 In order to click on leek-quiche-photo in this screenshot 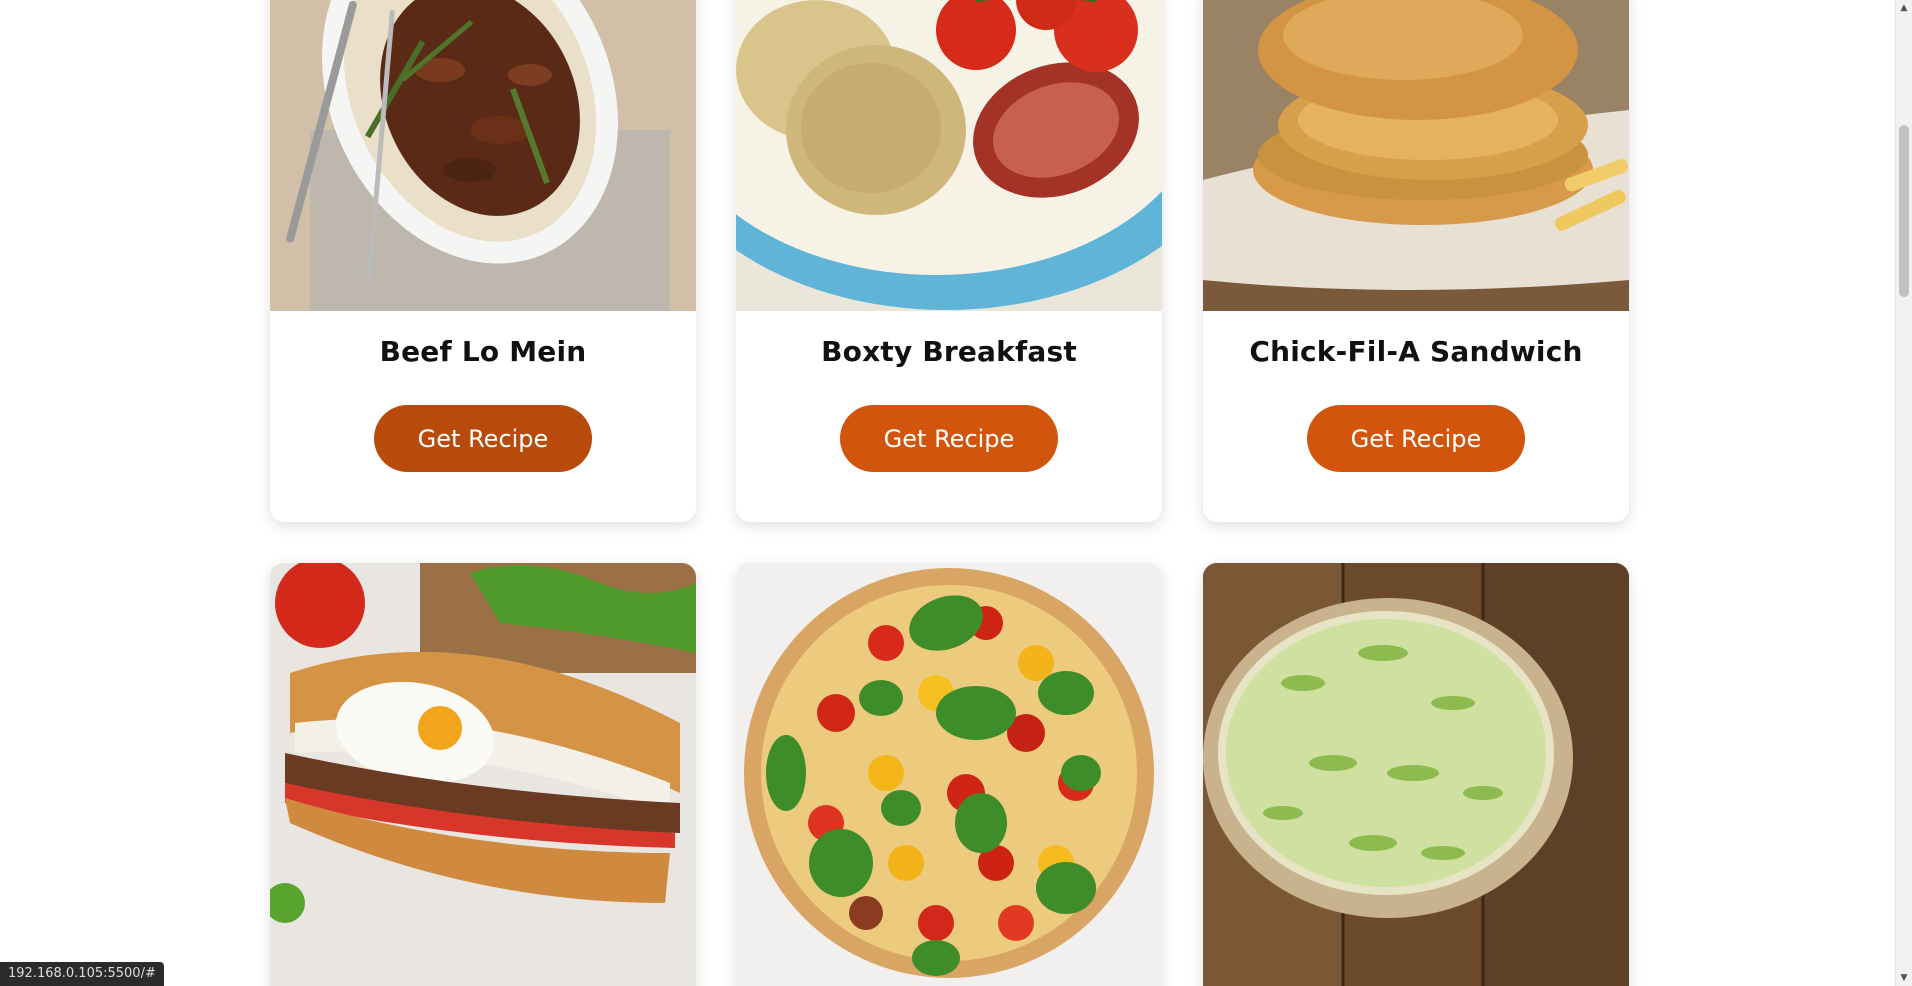, I will do `click(1416, 774)`.